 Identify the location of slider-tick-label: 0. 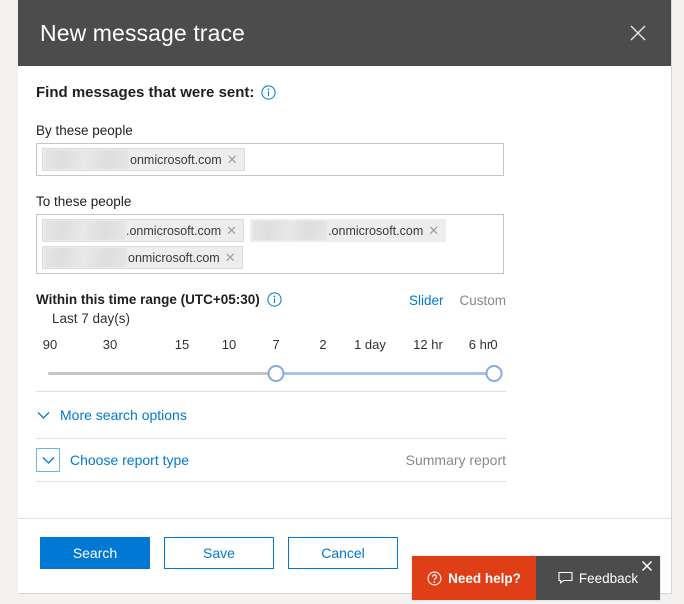
(494, 344).